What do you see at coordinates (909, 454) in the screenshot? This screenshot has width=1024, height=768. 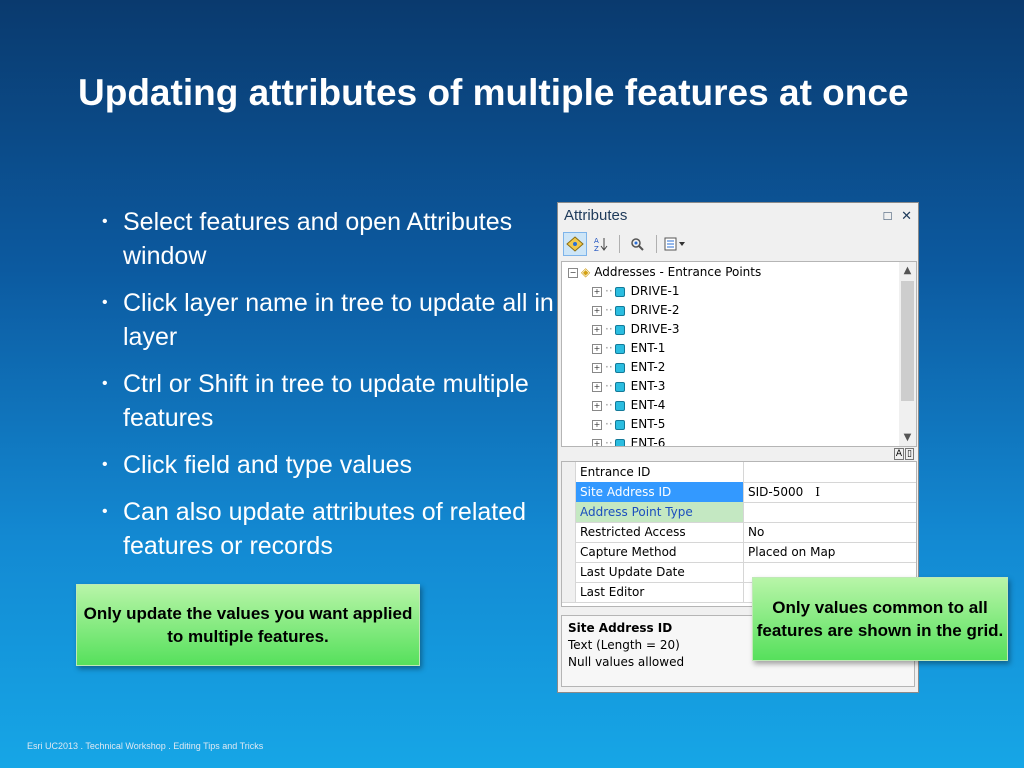 I see `sort-order-icon: ▯` at bounding box center [909, 454].